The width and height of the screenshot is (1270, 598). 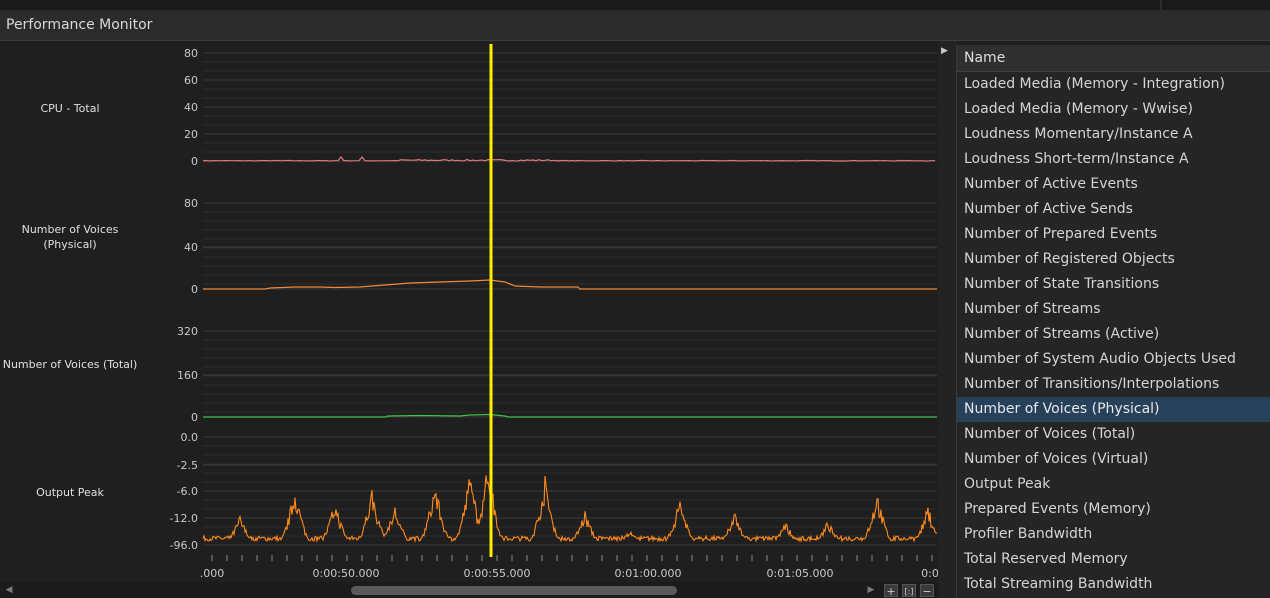 I want to click on counter-list-item: Prepared Events (Memory), so click(x=1113, y=509).